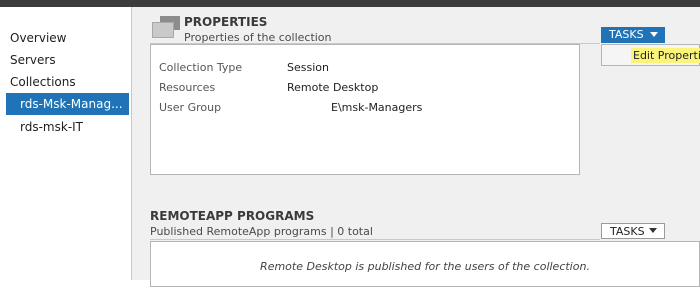 Image resolution: width=700 pixels, height=287 pixels. Describe the element at coordinates (33, 60) in the screenshot. I see `sidebar-item-label: Servers` at that location.